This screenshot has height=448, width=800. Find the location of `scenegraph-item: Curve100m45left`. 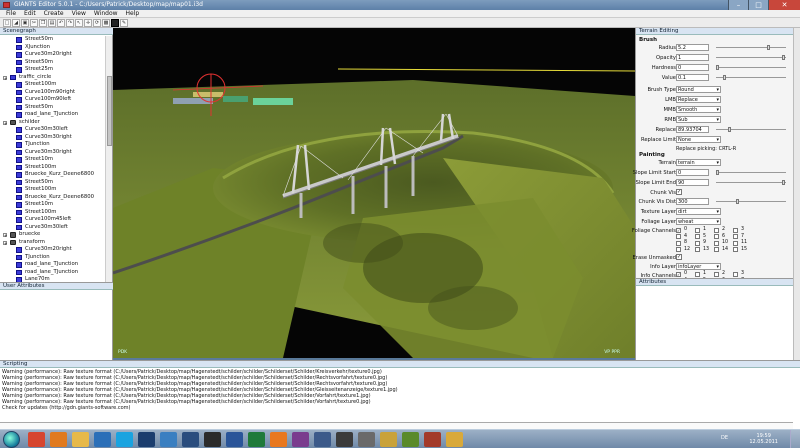

scenegraph-item: Curve100m45left is located at coordinates (53, 220).